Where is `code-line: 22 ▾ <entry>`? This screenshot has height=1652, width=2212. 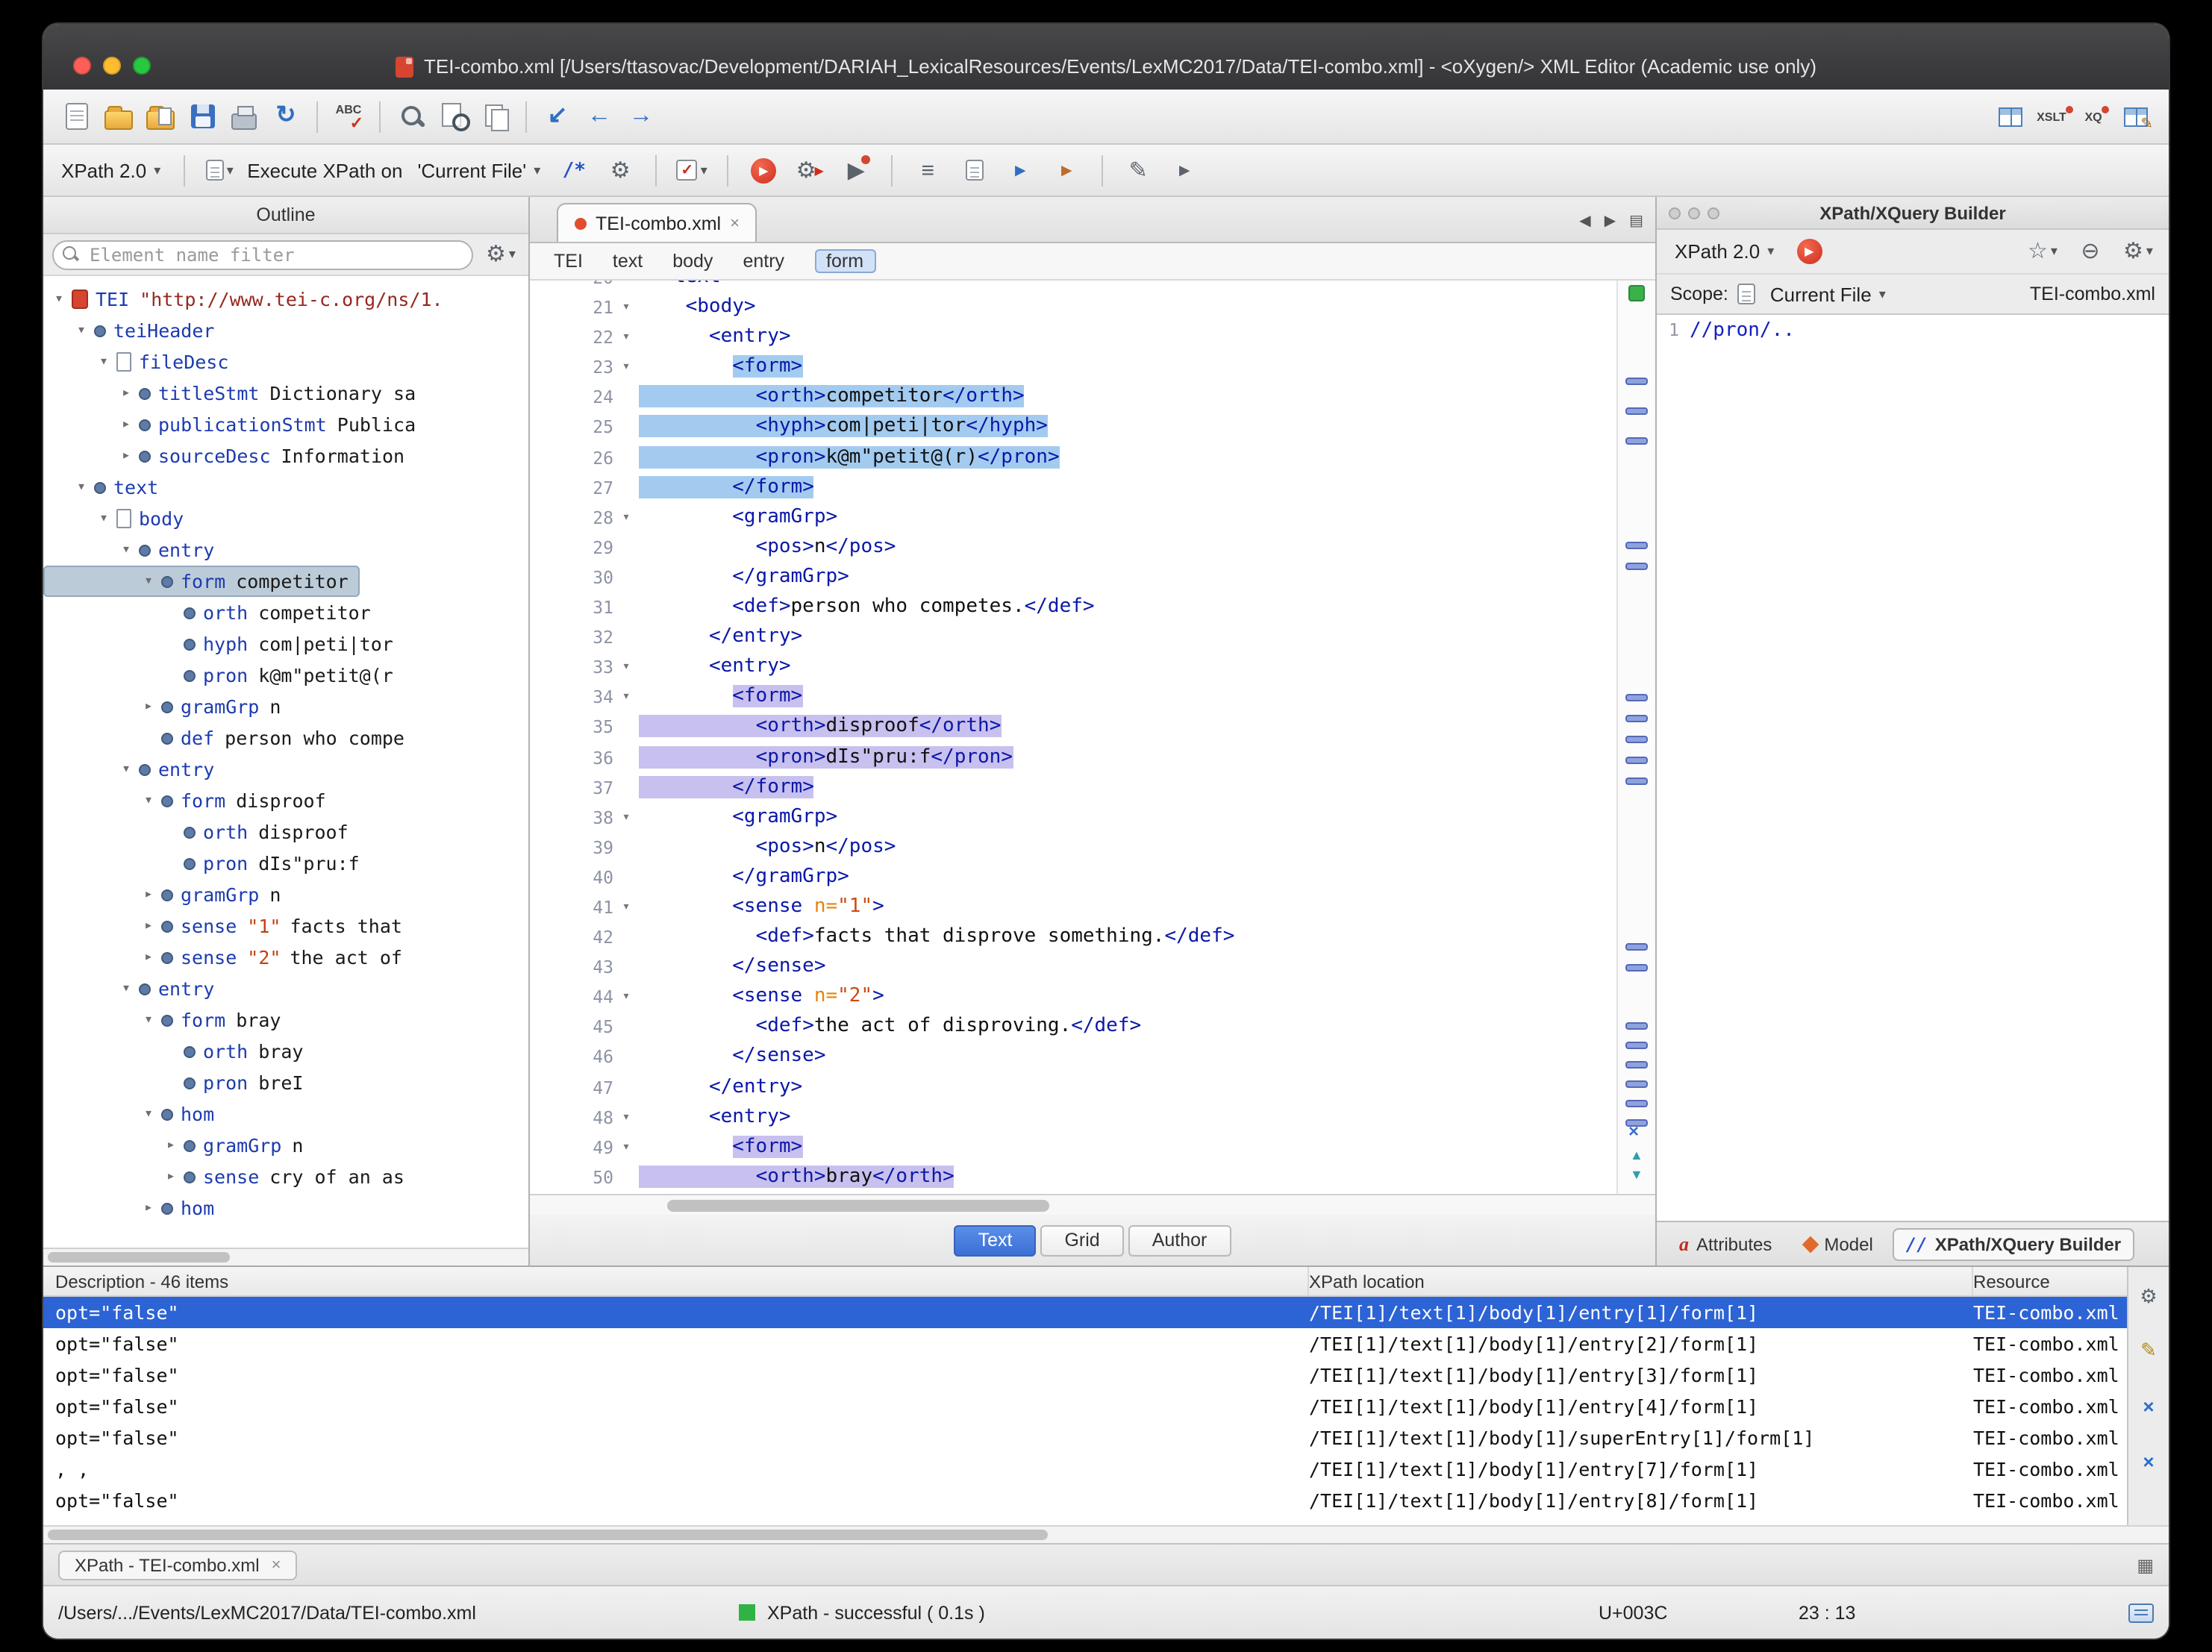 code-line: 22 ▾ <entry> is located at coordinates (1073, 337).